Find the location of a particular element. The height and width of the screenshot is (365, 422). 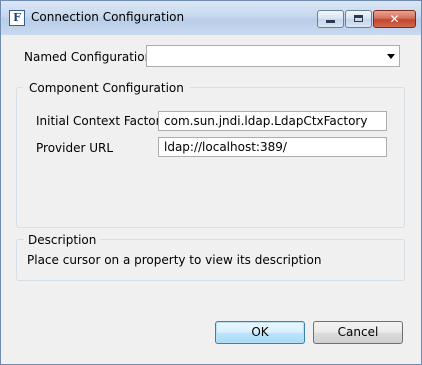

title-bar: F Connection Configuration ✕ is located at coordinates (211, 18).